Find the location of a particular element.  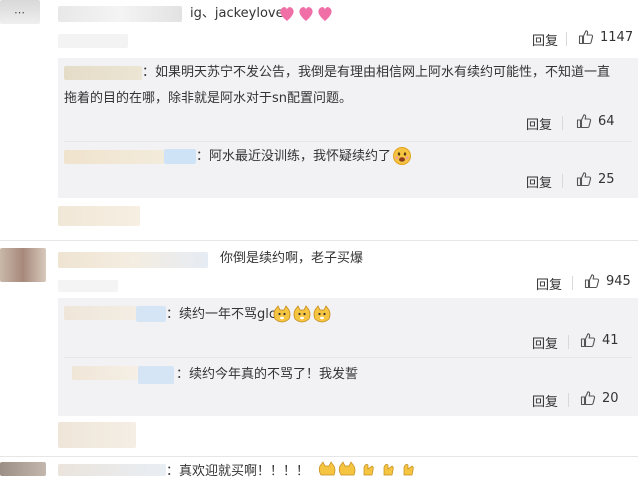

like-button: 20 is located at coordinates (599, 398).